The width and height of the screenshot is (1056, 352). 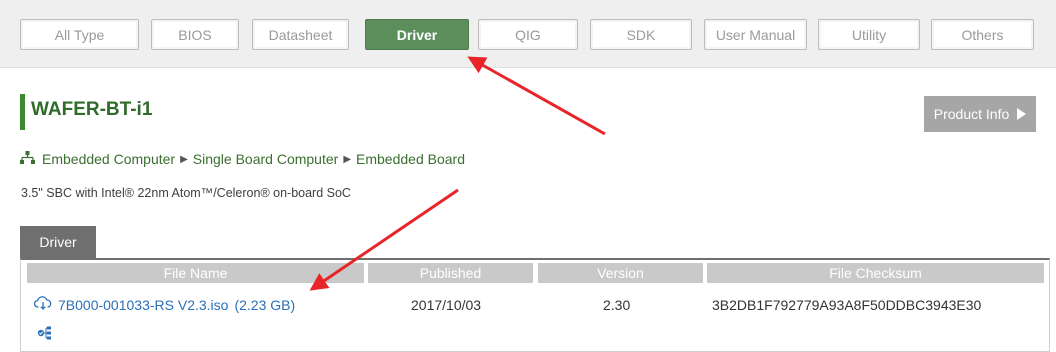 I want to click on published-date: 2017/10/03, so click(x=446, y=305).